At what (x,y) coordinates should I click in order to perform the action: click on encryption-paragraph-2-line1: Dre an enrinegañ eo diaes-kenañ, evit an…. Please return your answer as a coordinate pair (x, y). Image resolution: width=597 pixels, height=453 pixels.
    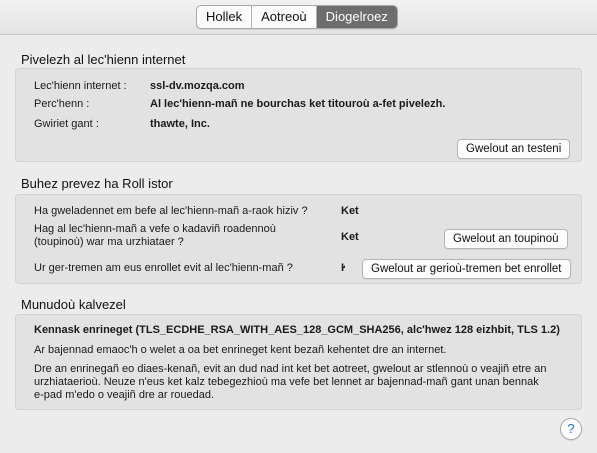
    Looking at the image, I should click on (290, 369).